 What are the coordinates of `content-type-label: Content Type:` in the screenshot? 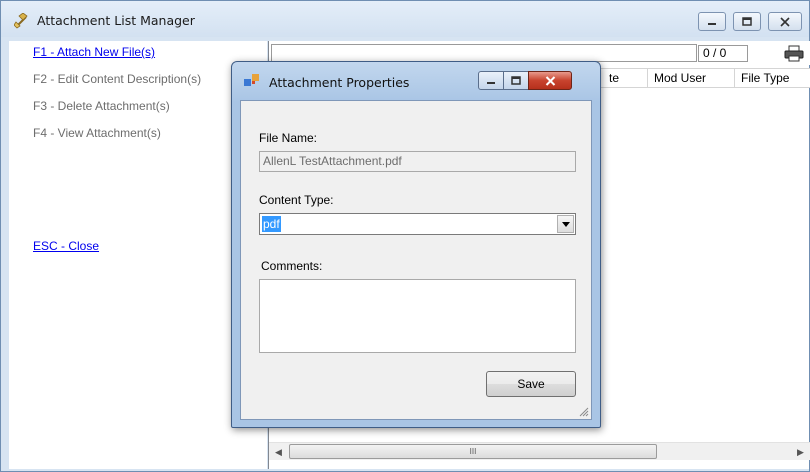 It's located at (296, 200).